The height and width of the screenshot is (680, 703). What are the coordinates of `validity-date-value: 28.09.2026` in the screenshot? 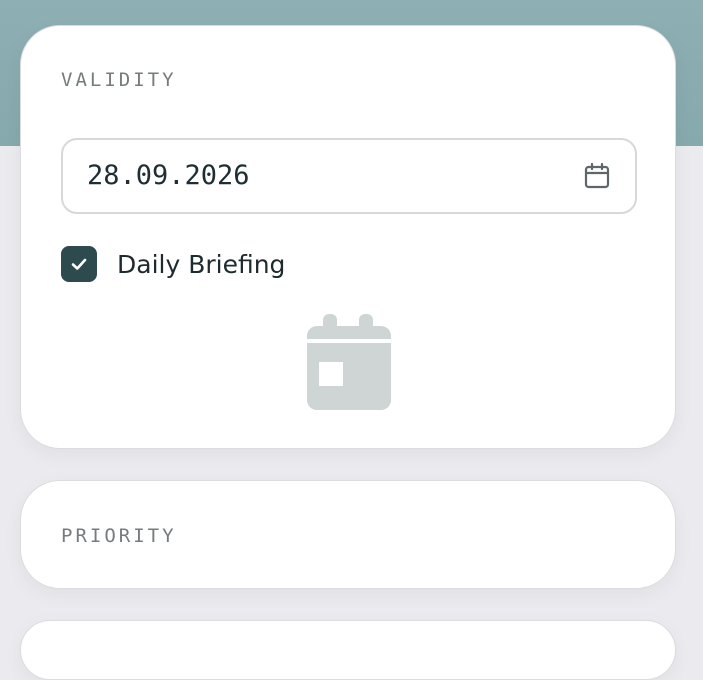 It's located at (168, 175).